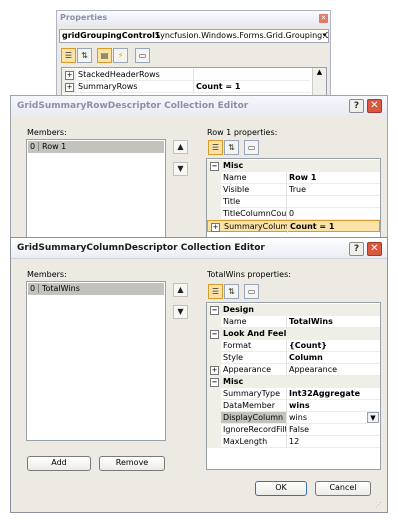 The width and height of the screenshot is (398, 524). What do you see at coordinates (327, 418) in the screenshot?
I see `displaycolumn-dropdown: wins` at bounding box center [327, 418].